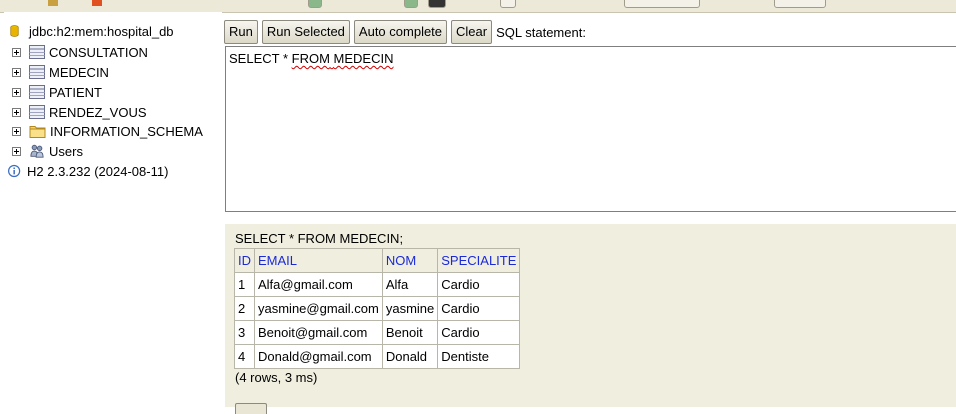 The image size is (956, 414). I want to click on cell-id: 2, so click(244, 308).